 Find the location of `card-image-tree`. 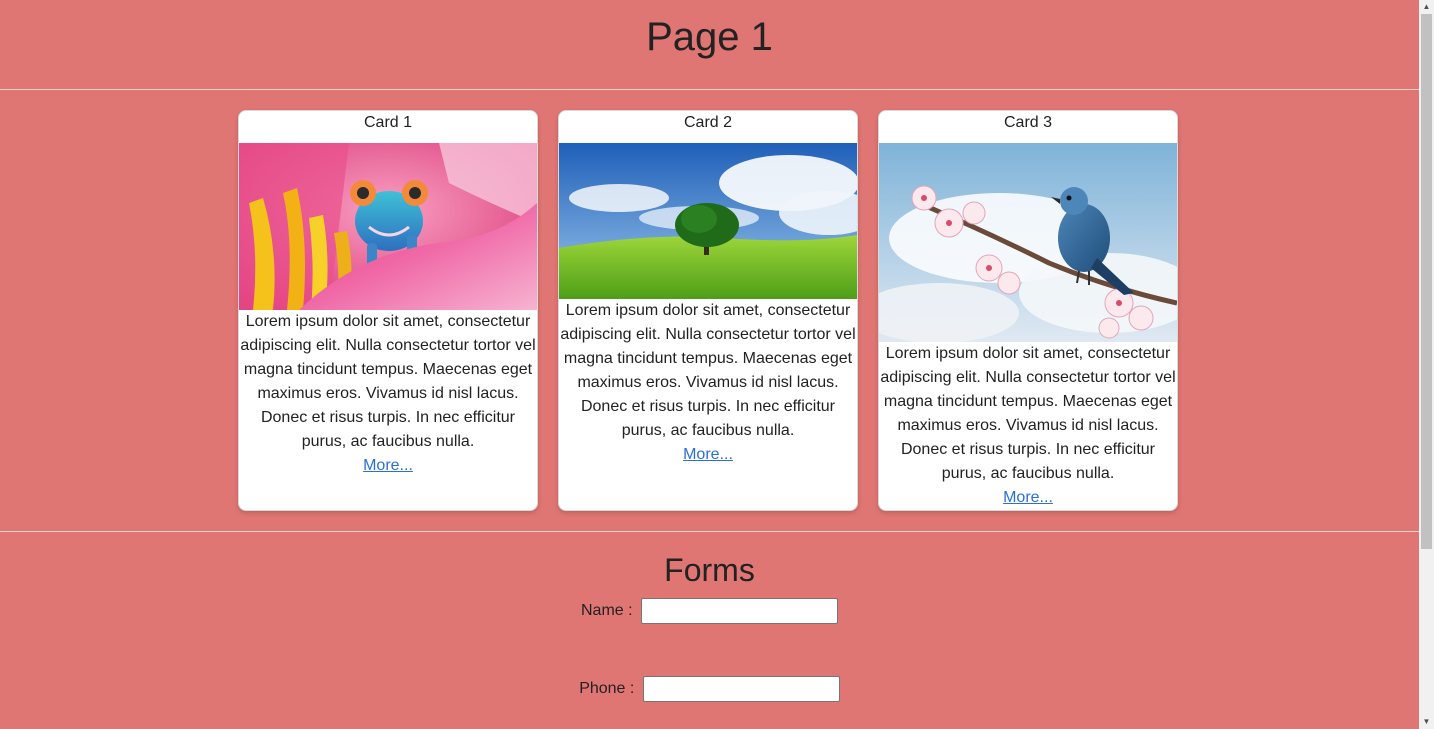

card-image-tree is located at coordinates (708, 221).